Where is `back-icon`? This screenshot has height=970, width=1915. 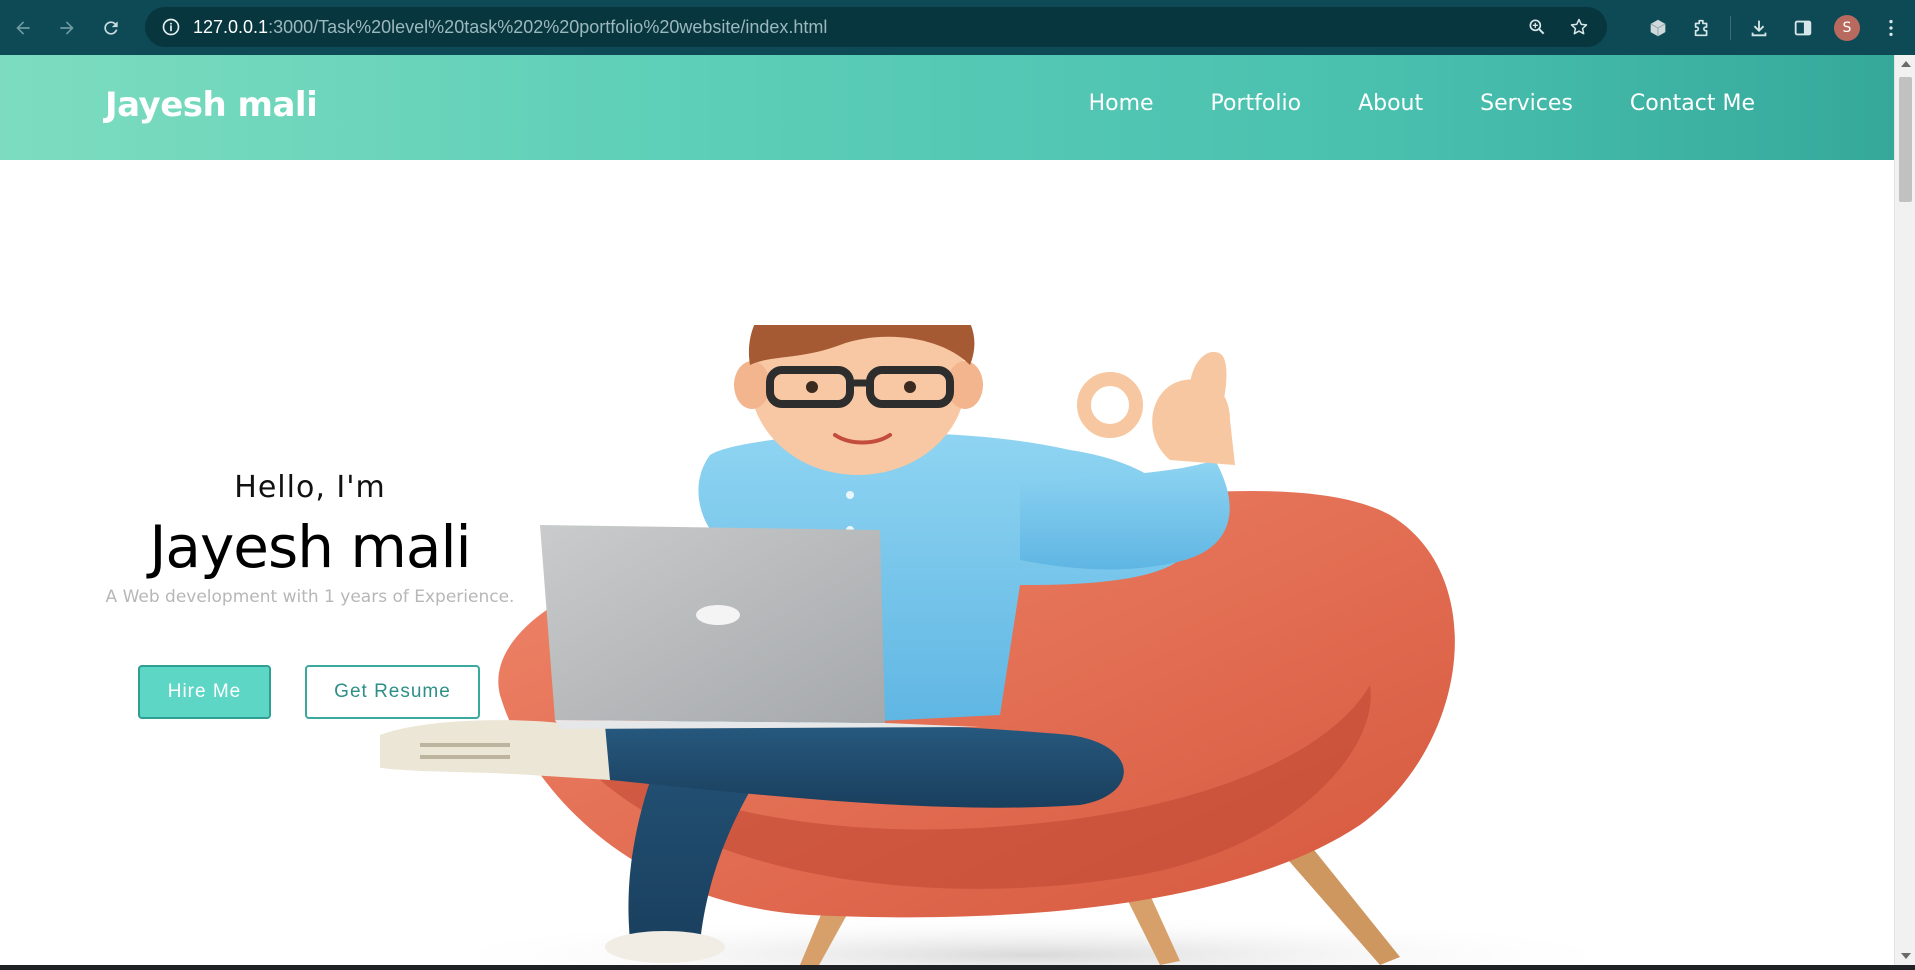 back-icon is located at coordinates (23, 28).